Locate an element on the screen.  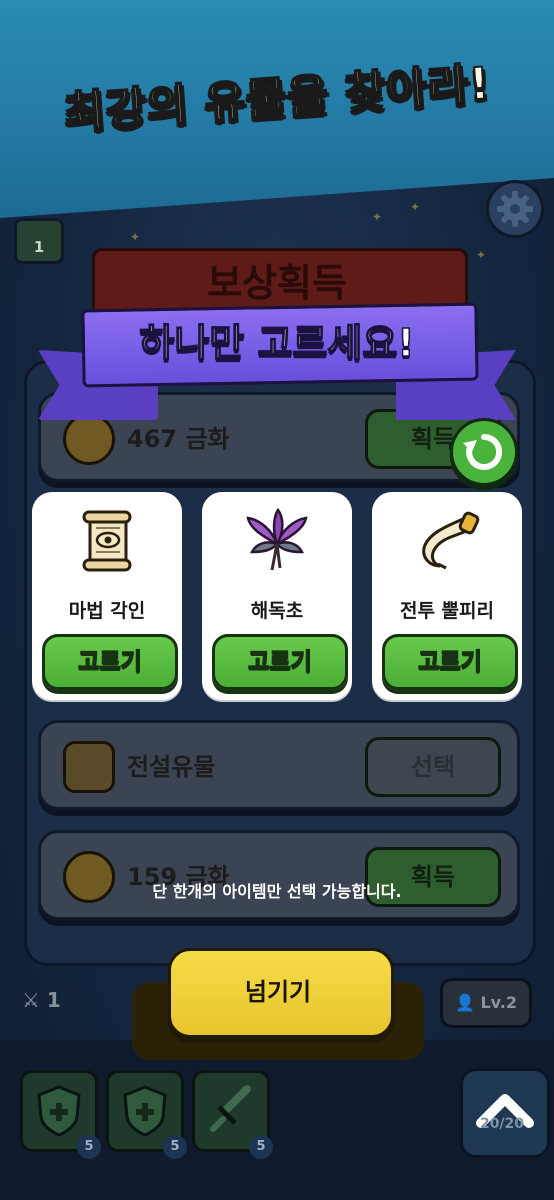
gear-icon is located at coordinates (515, 209).